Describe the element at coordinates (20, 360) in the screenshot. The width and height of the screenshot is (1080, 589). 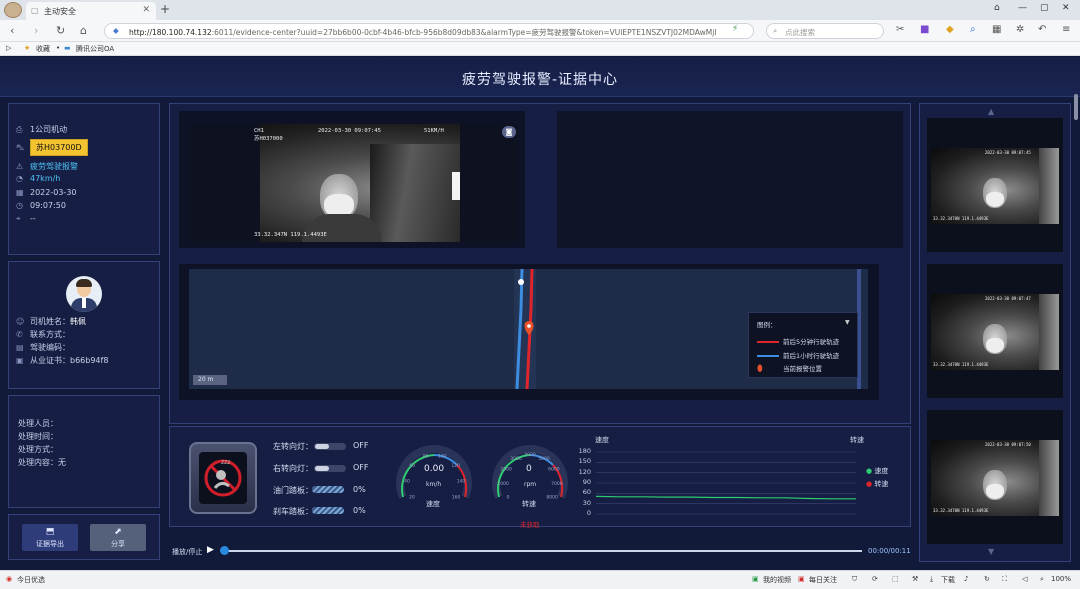
I see `certificate-icon: ▣` at that location.